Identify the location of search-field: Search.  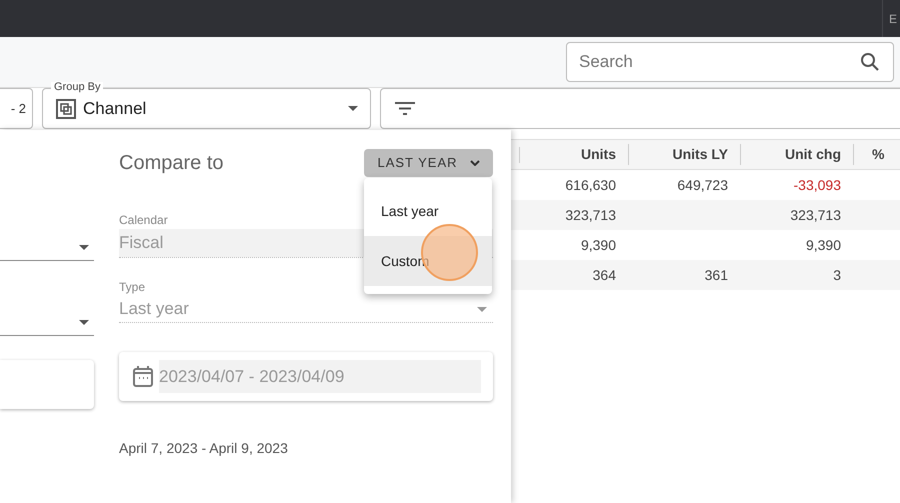
(730, 62).